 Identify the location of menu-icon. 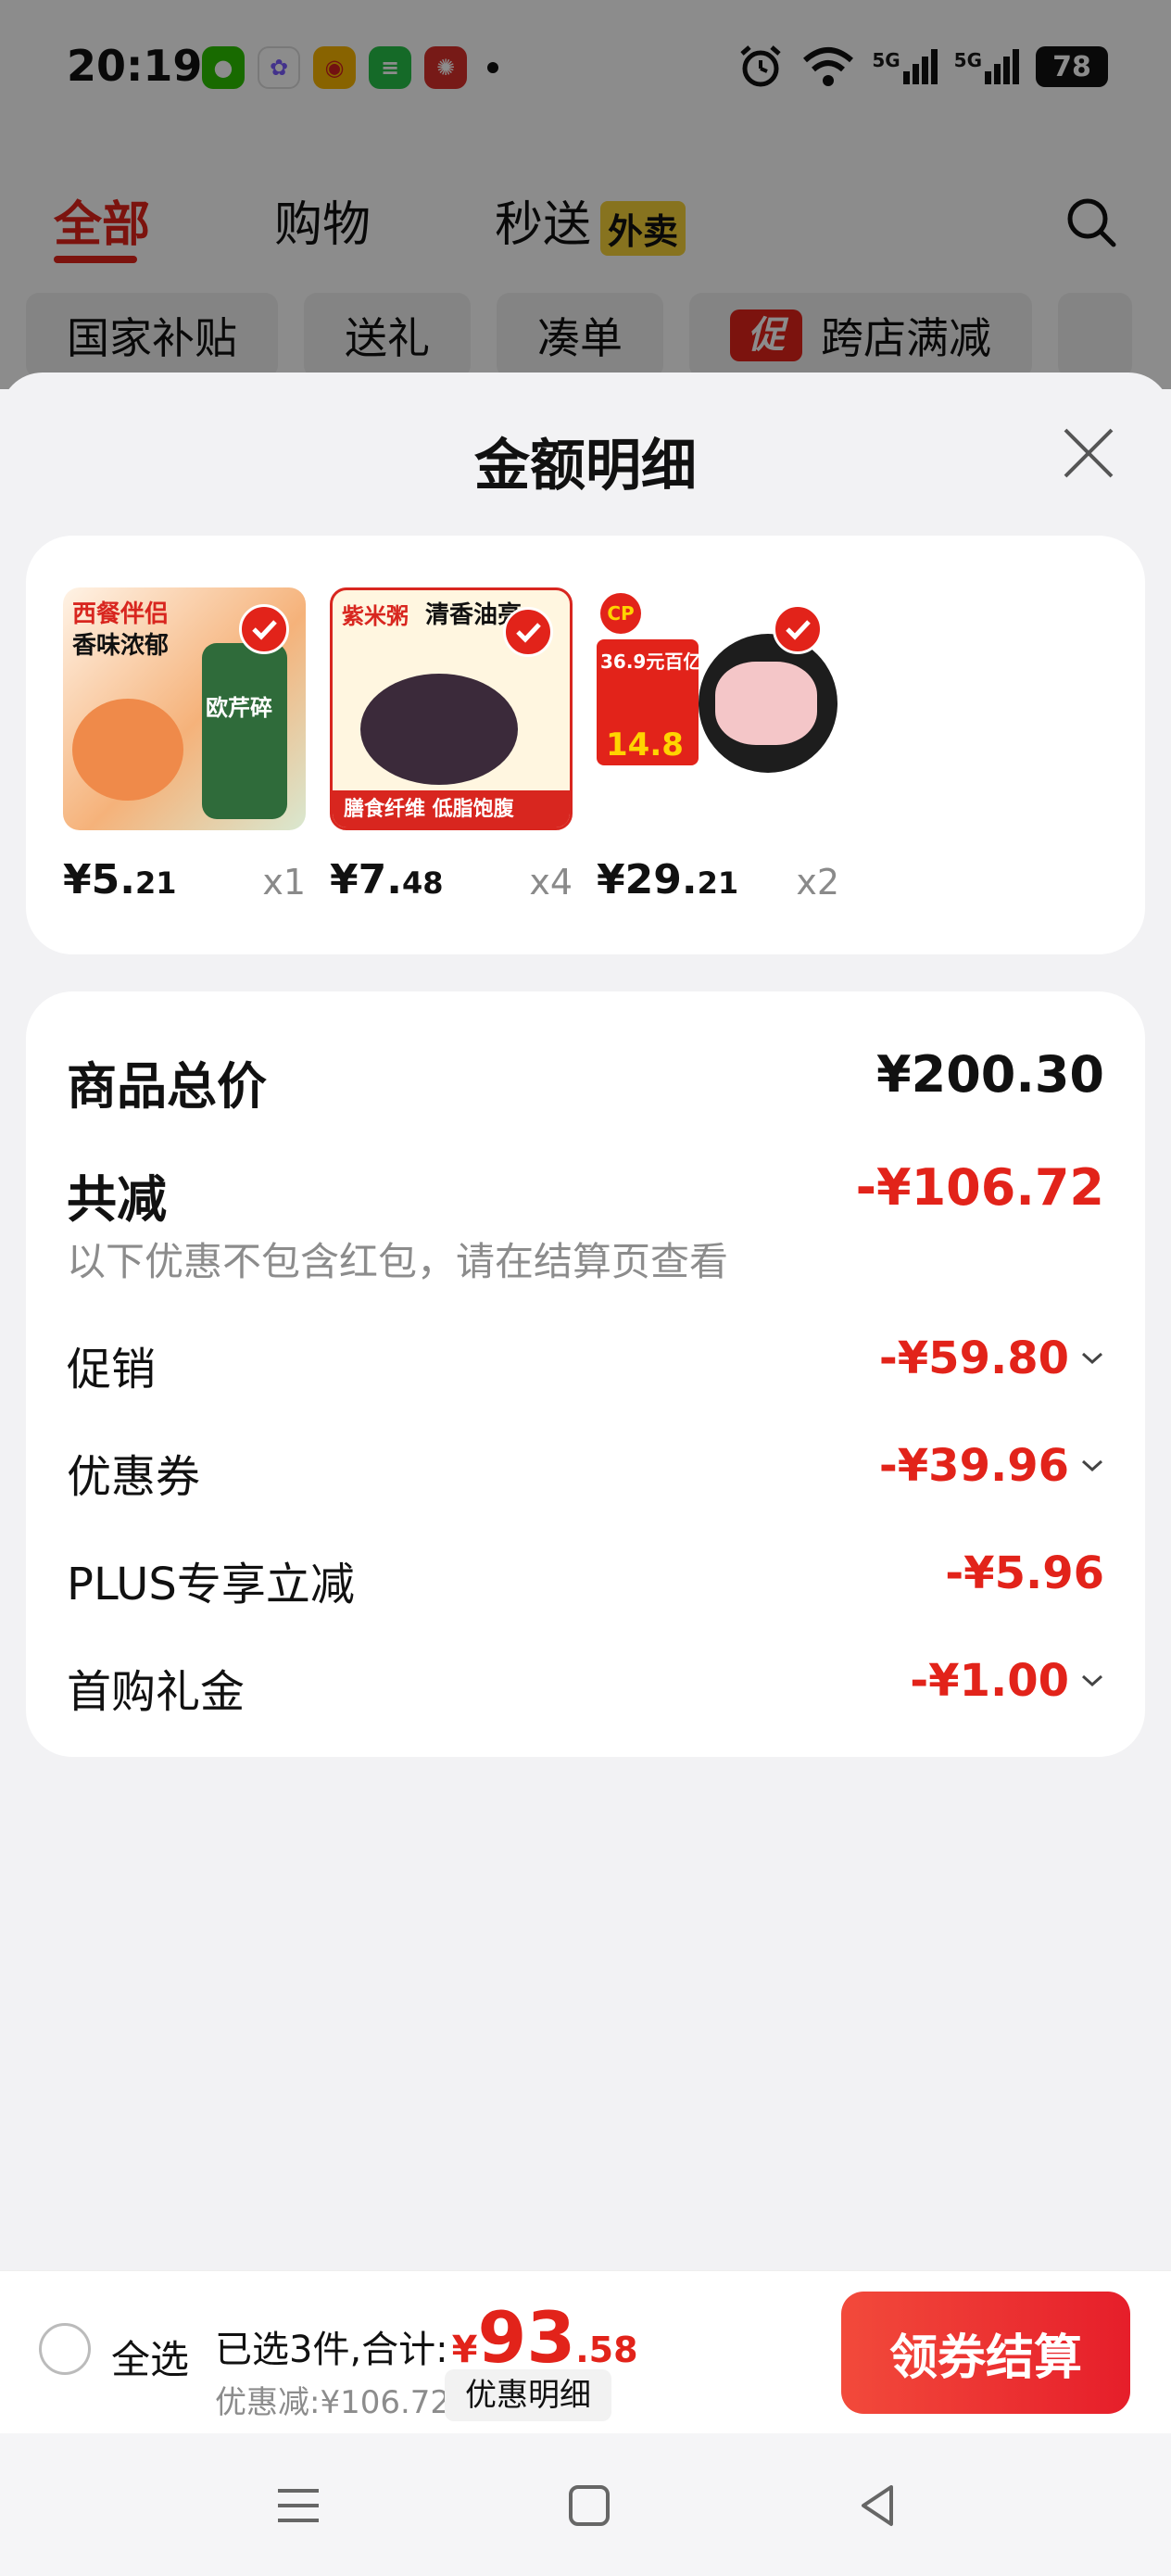
(299, 2505).